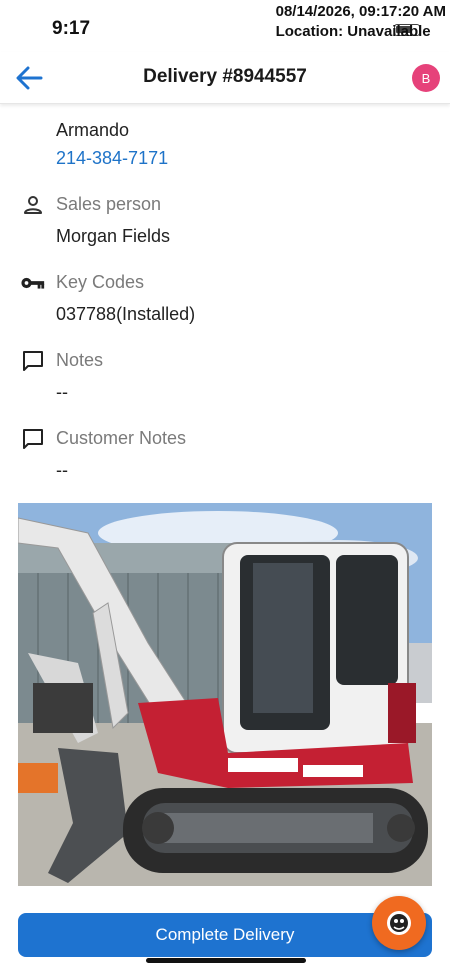  What do you see at coordinates (126, 314) in the screenshot?
I see `key-codes-value: 037788(Installed)` at bounding box center [126, 314].